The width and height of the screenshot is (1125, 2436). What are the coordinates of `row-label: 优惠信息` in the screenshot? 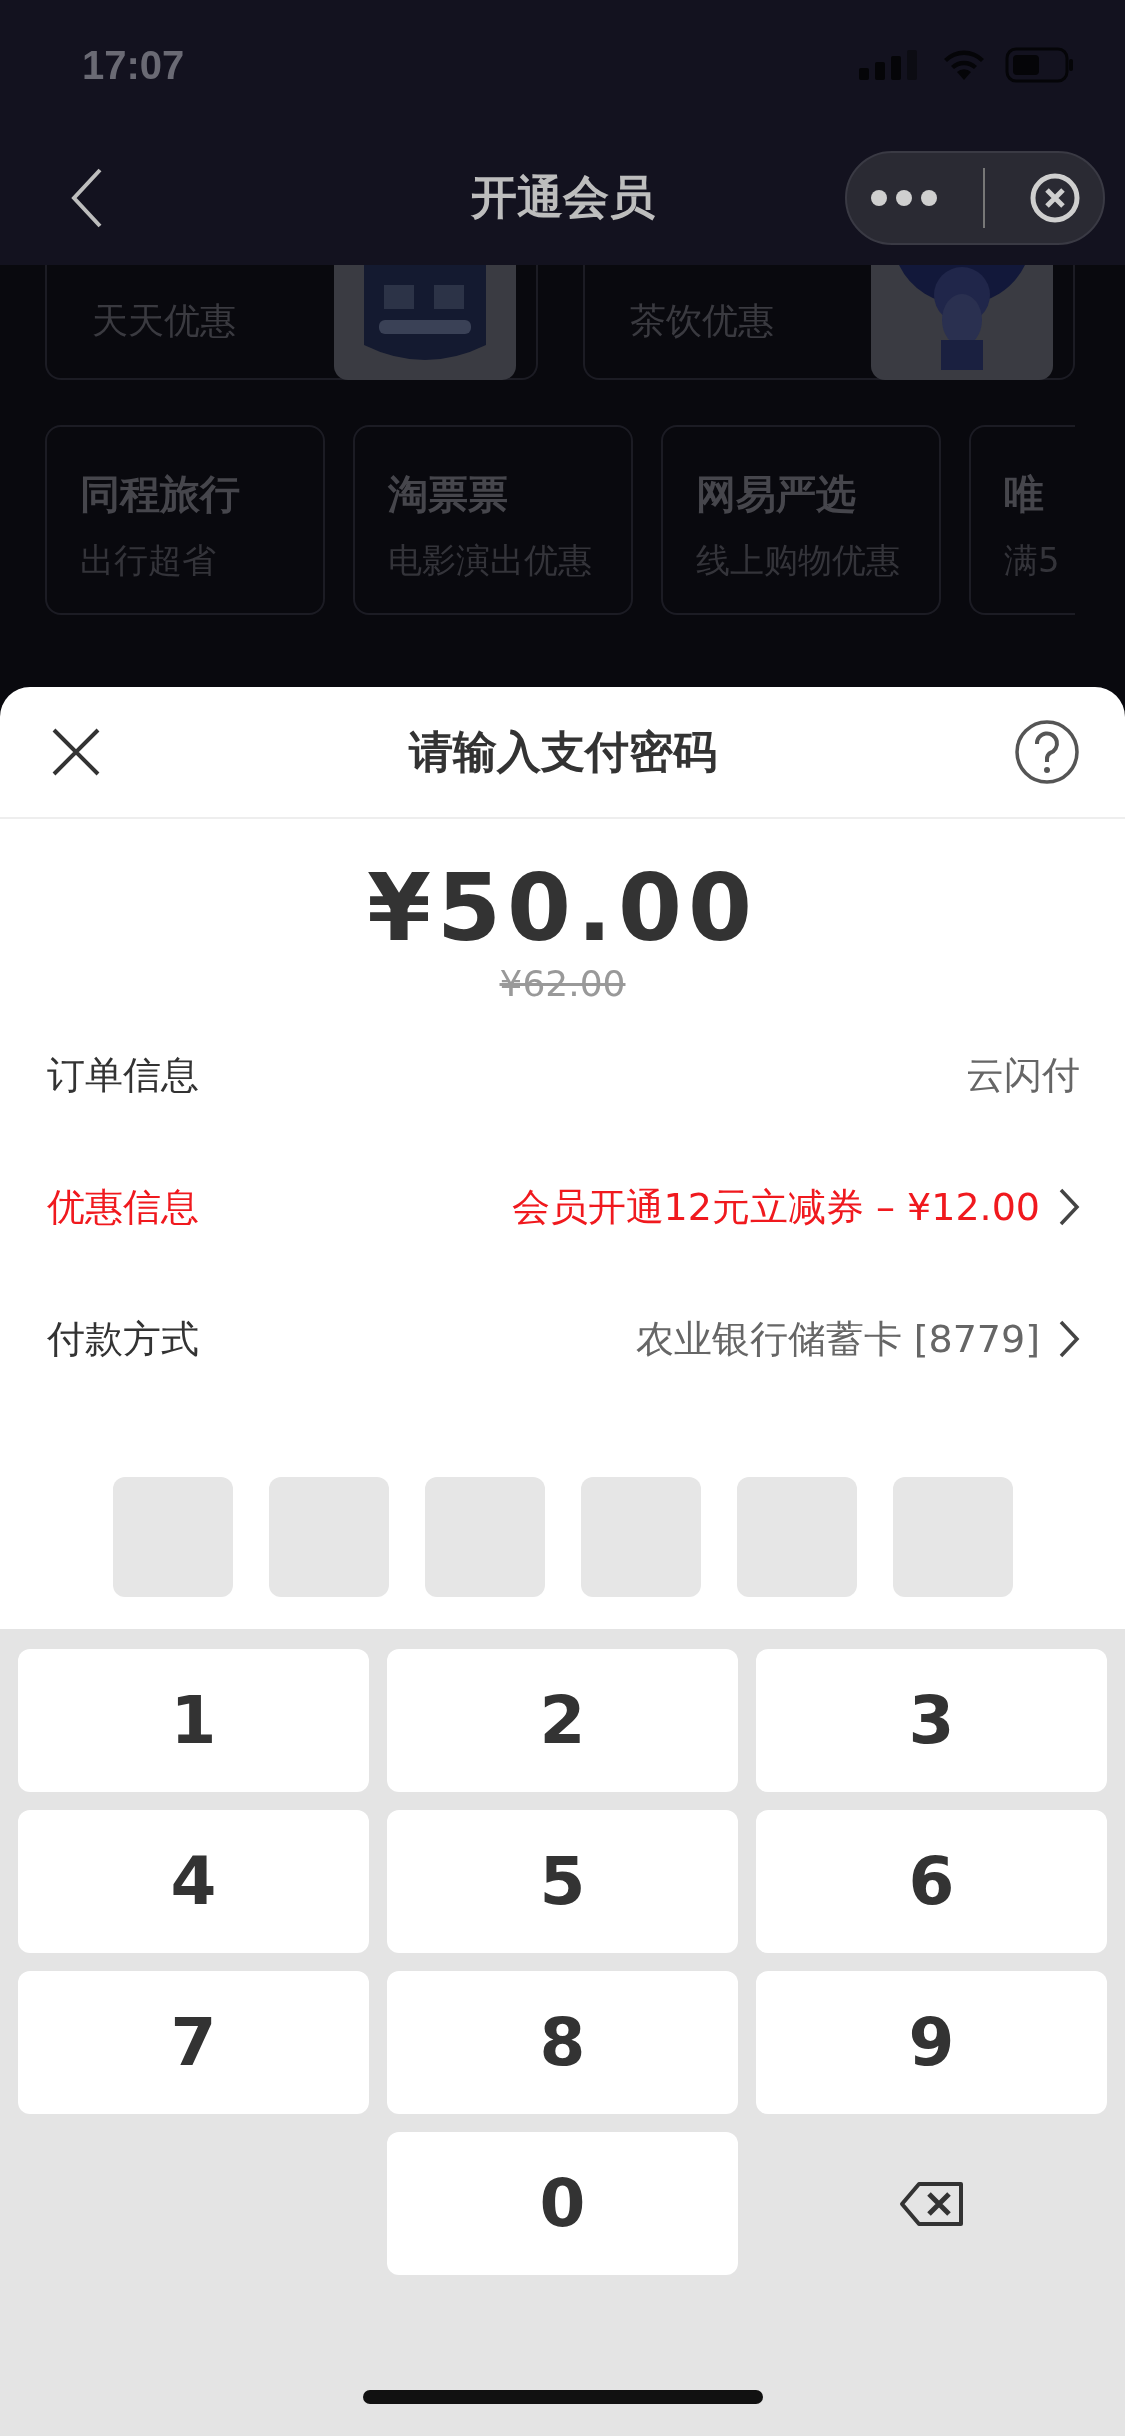 It's located at (123, 1207).